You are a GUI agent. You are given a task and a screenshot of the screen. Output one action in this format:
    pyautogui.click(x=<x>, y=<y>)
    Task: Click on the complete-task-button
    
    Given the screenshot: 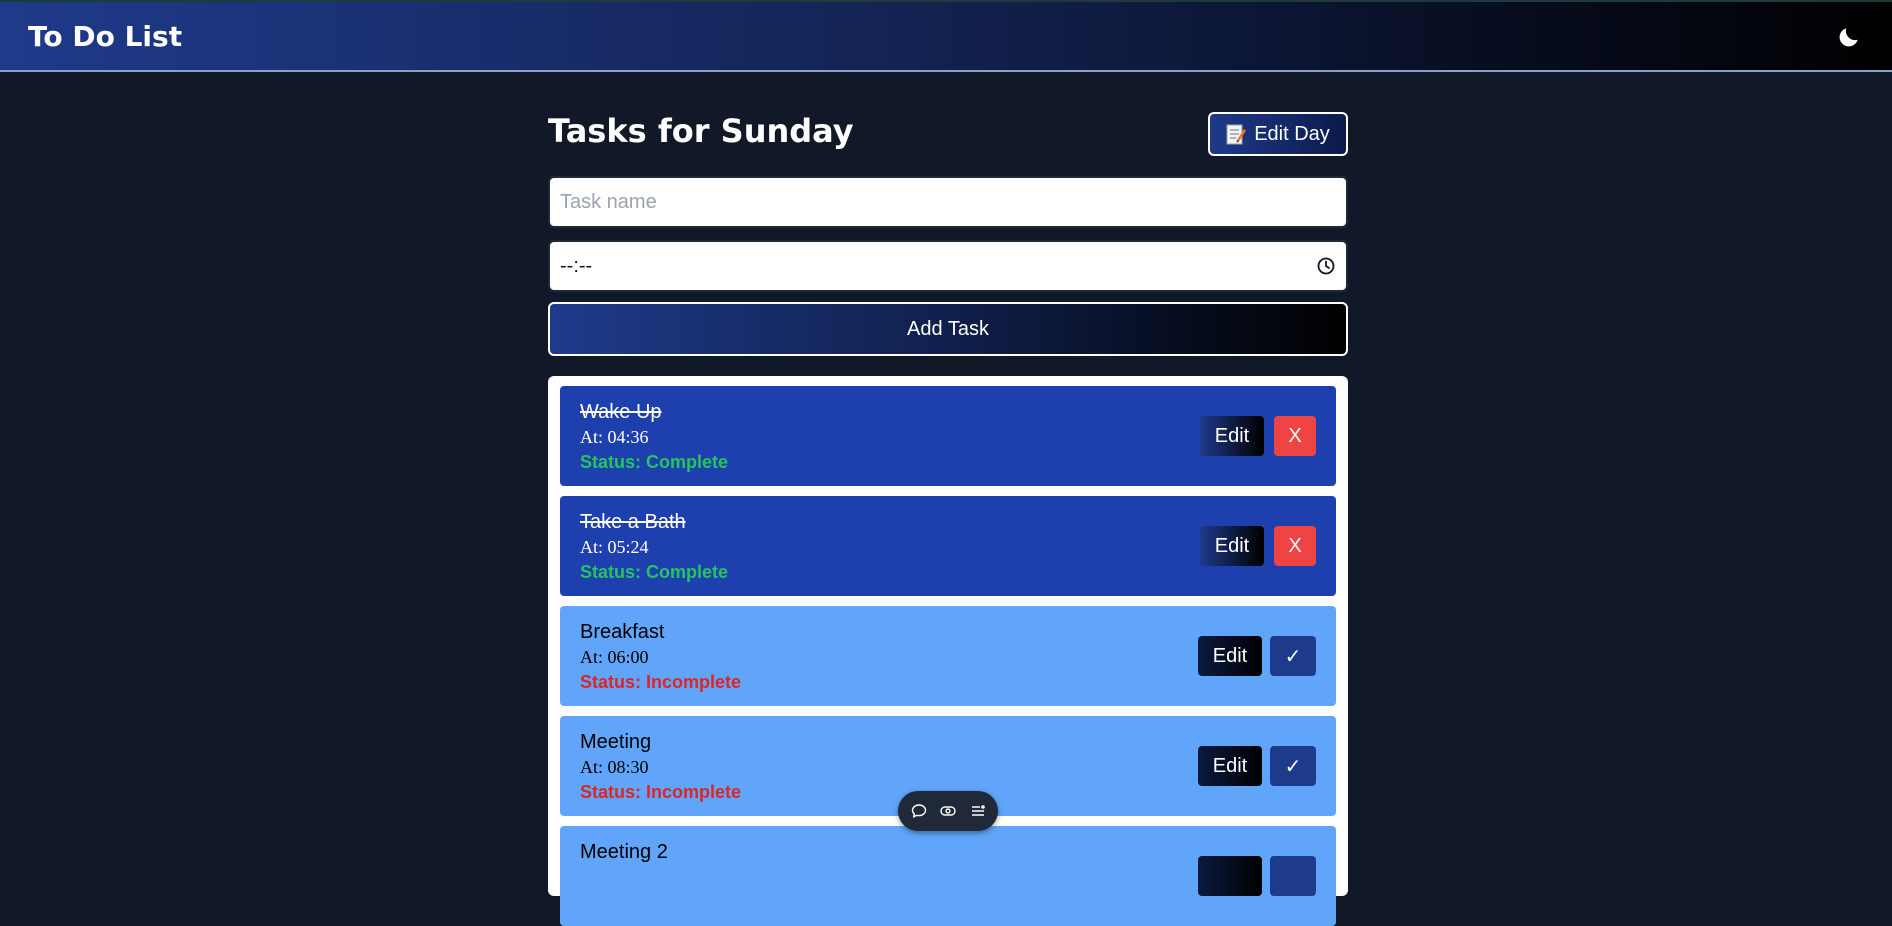 What is the action you would take?
    pyautogui.click(x=1293, y=876)
    